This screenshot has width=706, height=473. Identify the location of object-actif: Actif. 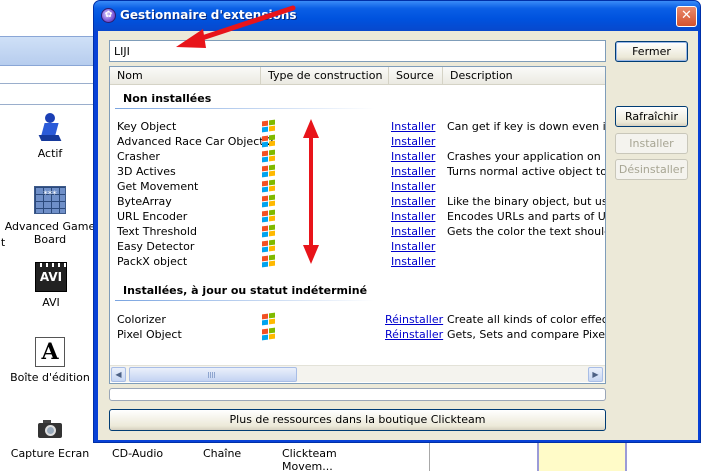
(50, 136).